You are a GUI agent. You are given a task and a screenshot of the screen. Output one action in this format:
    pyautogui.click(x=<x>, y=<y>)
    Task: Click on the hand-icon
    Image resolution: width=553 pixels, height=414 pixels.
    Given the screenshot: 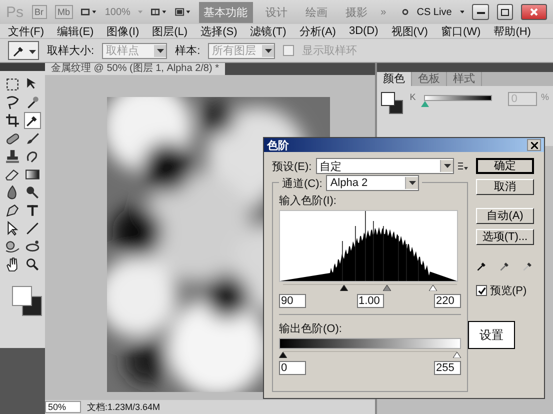 What is the action you would take?
    pyautogui.click(x=12, y=264)
    